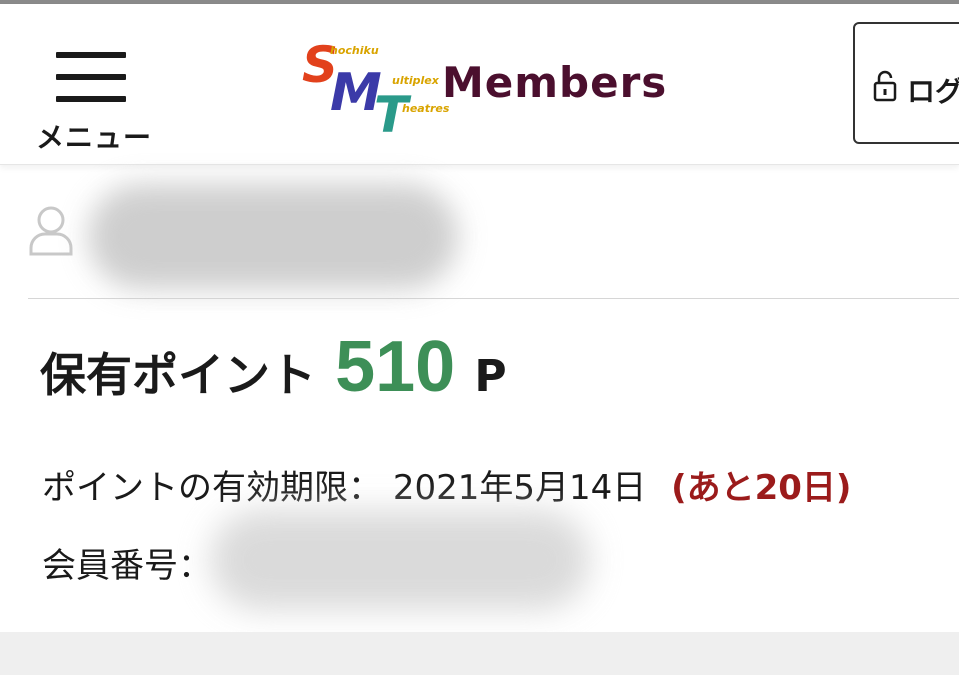  I want to click on smt-members-logo: S hochiku M ultiplex T heatres Members, so click(500, 86).